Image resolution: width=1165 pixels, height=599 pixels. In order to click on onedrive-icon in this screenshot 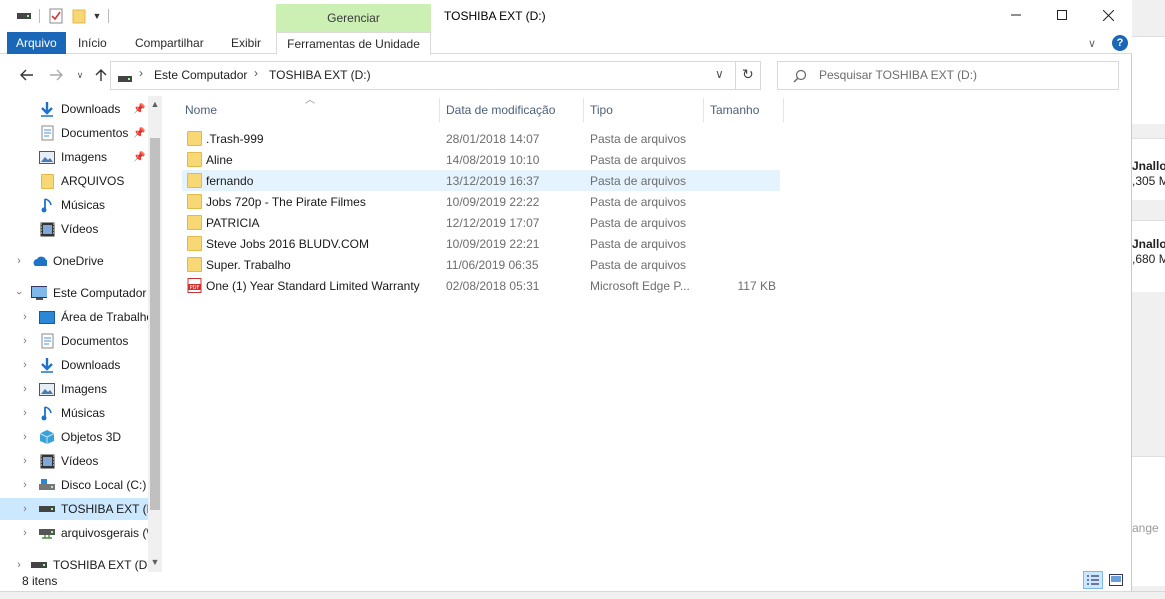, I will do `click(39, 261)`.